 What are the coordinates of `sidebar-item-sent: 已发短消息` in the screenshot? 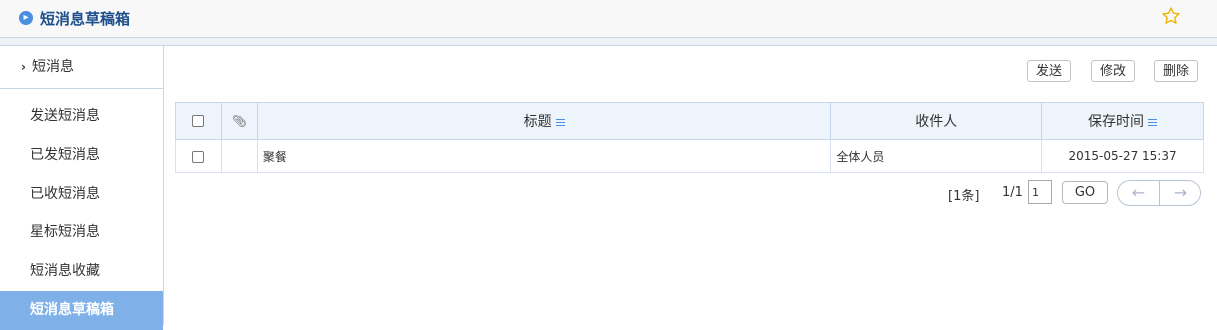 It's located at (81, 155).